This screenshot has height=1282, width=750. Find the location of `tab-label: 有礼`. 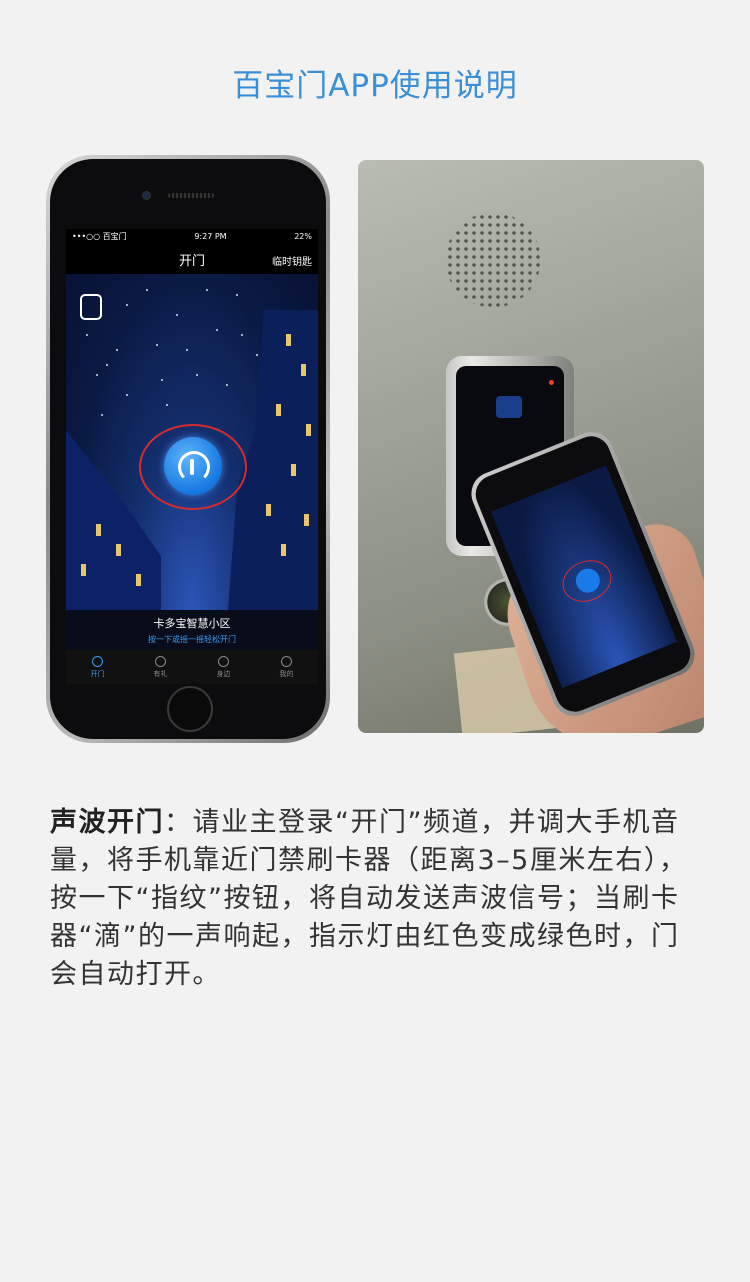

tab-label: 有礼 is located at coordinates (160, 673).